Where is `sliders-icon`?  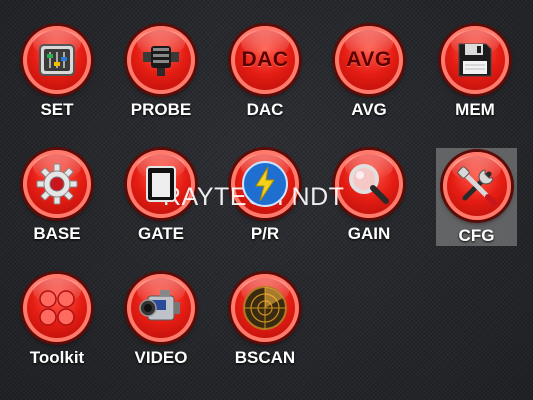 sliders-icon is located at coordinates (57, 60).